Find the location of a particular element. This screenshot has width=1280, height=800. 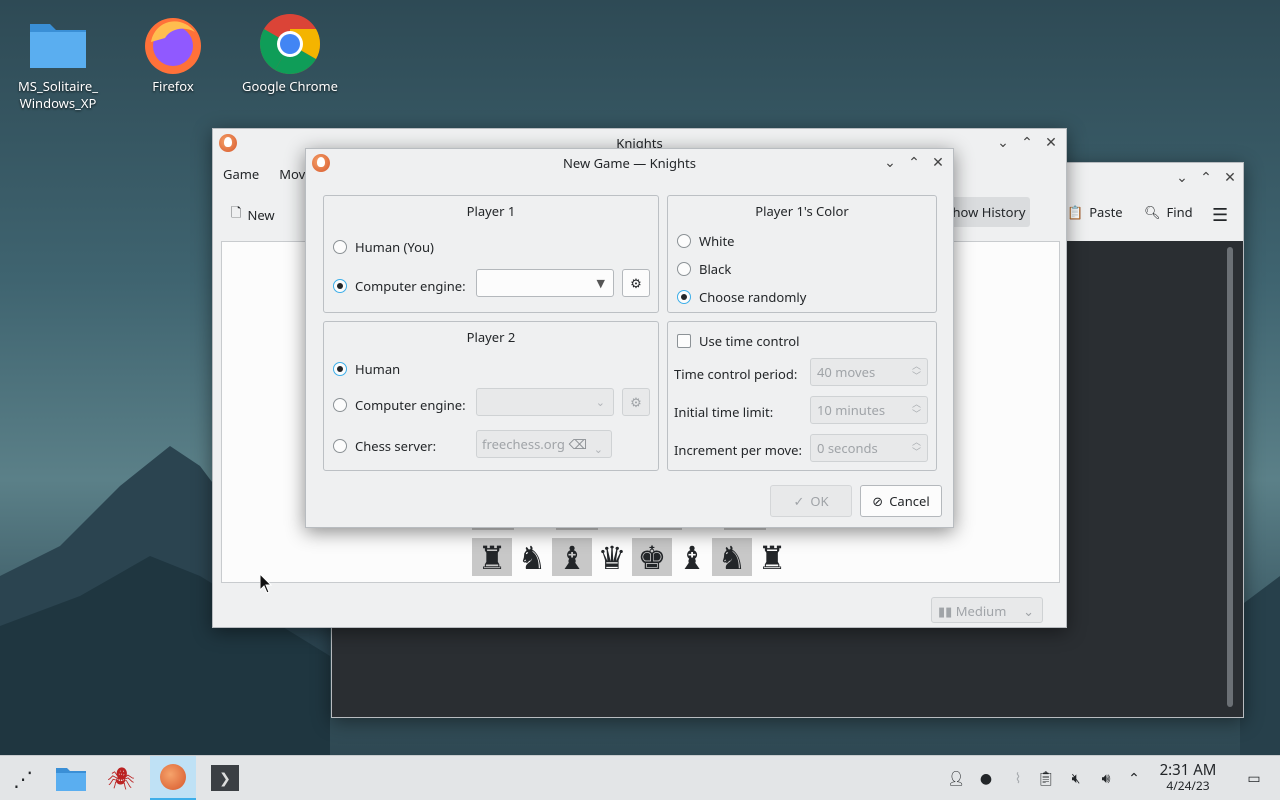

desktop-icon-solitaire: MS_Solitaire_ Windows_XP is located at coordinates (58, 60).